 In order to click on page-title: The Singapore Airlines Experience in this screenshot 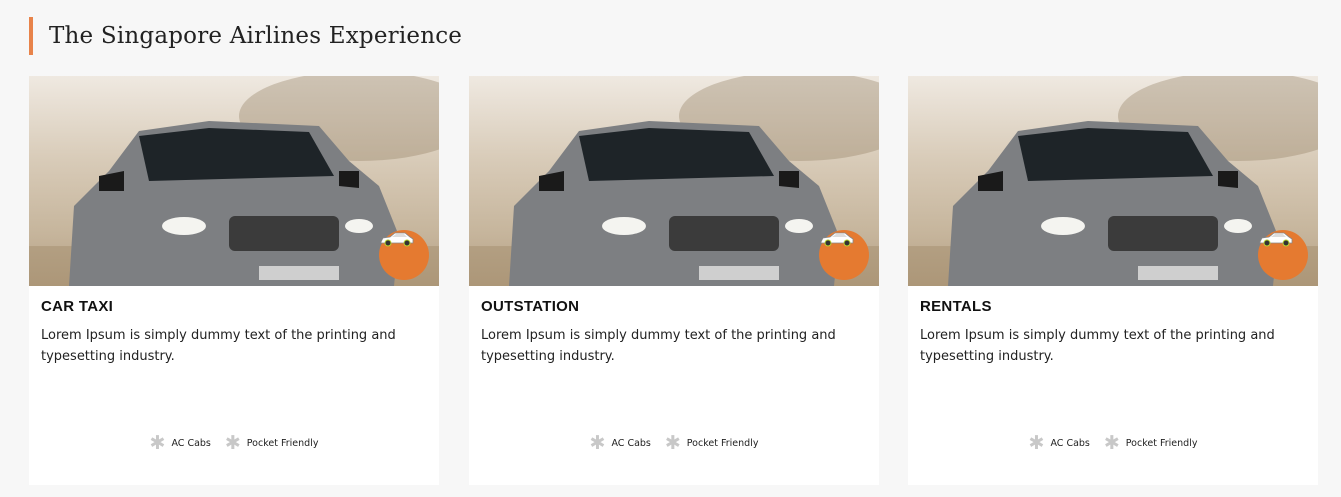, I will do `click(256, 36)`.